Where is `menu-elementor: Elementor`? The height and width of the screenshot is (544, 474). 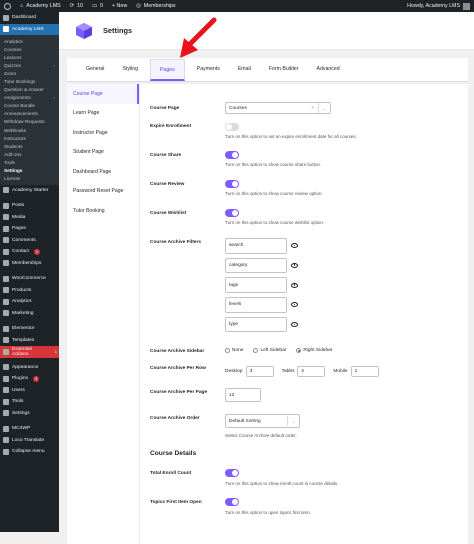
menu-elementor: Elementor is located at coordinates (29, 329).